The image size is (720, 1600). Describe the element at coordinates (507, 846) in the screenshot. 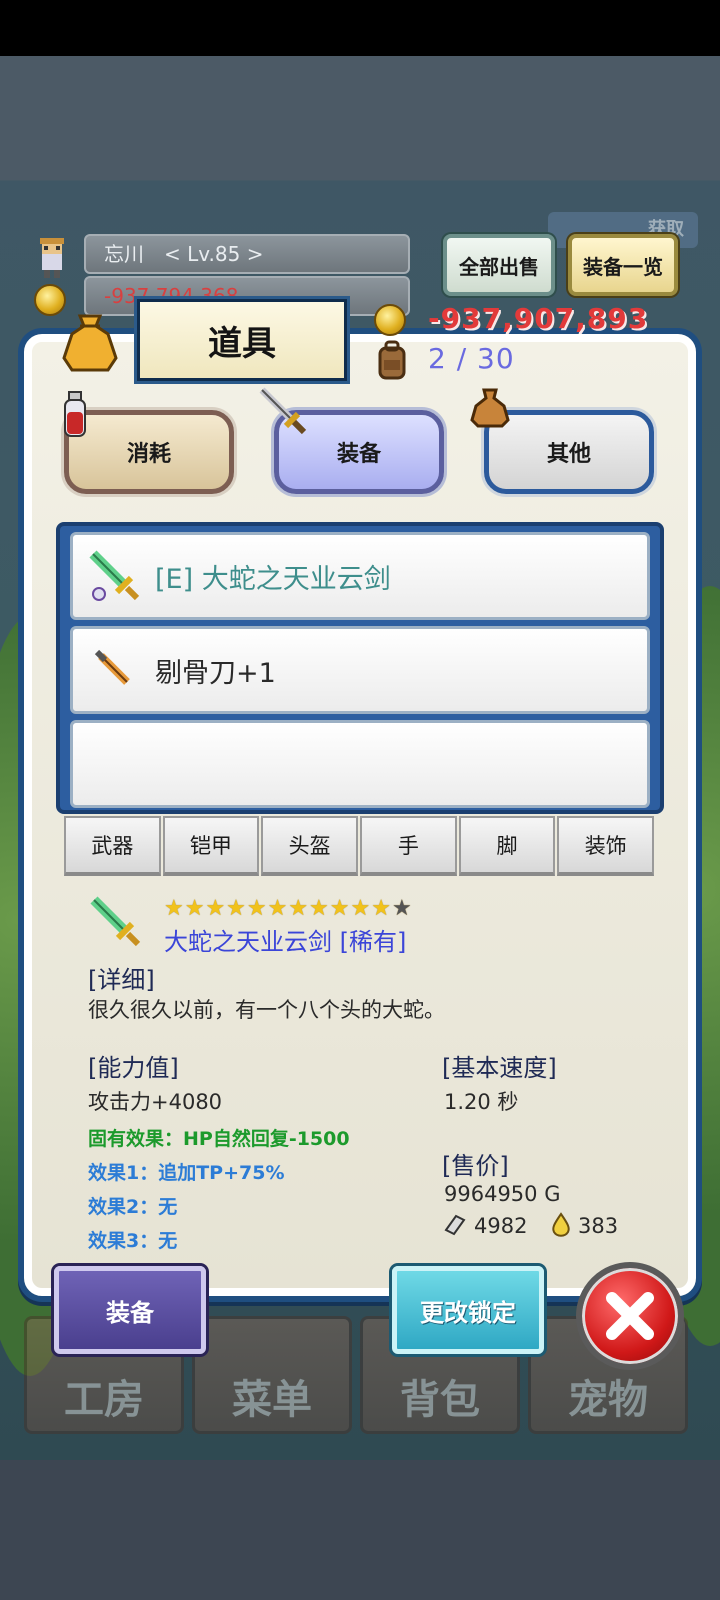

I see `slot-tab-foot: 脚` at that location.